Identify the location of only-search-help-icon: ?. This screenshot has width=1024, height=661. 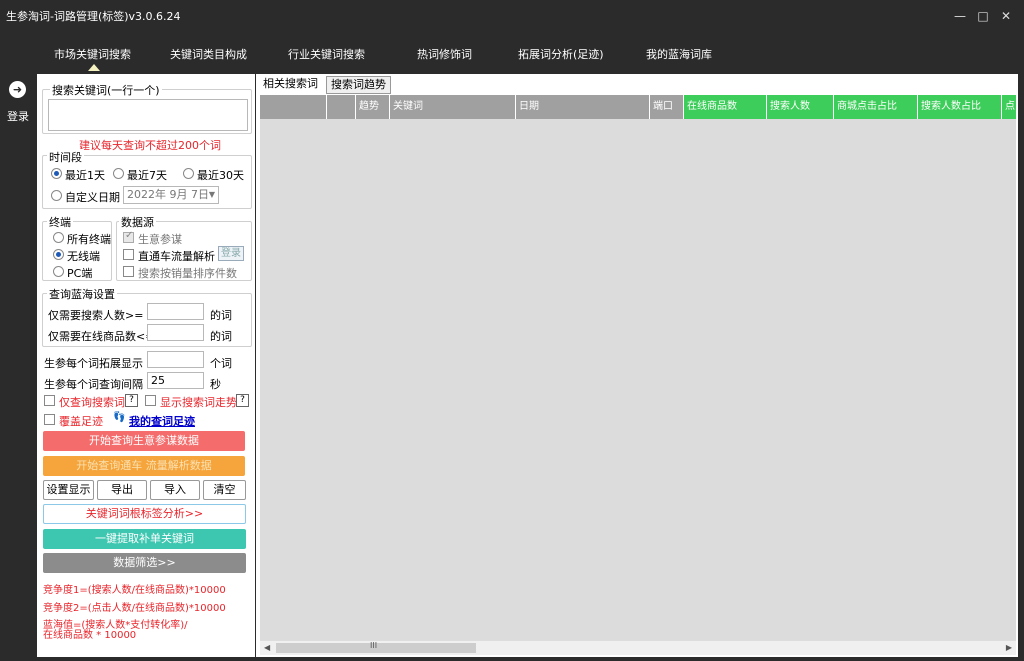
(131, 400).